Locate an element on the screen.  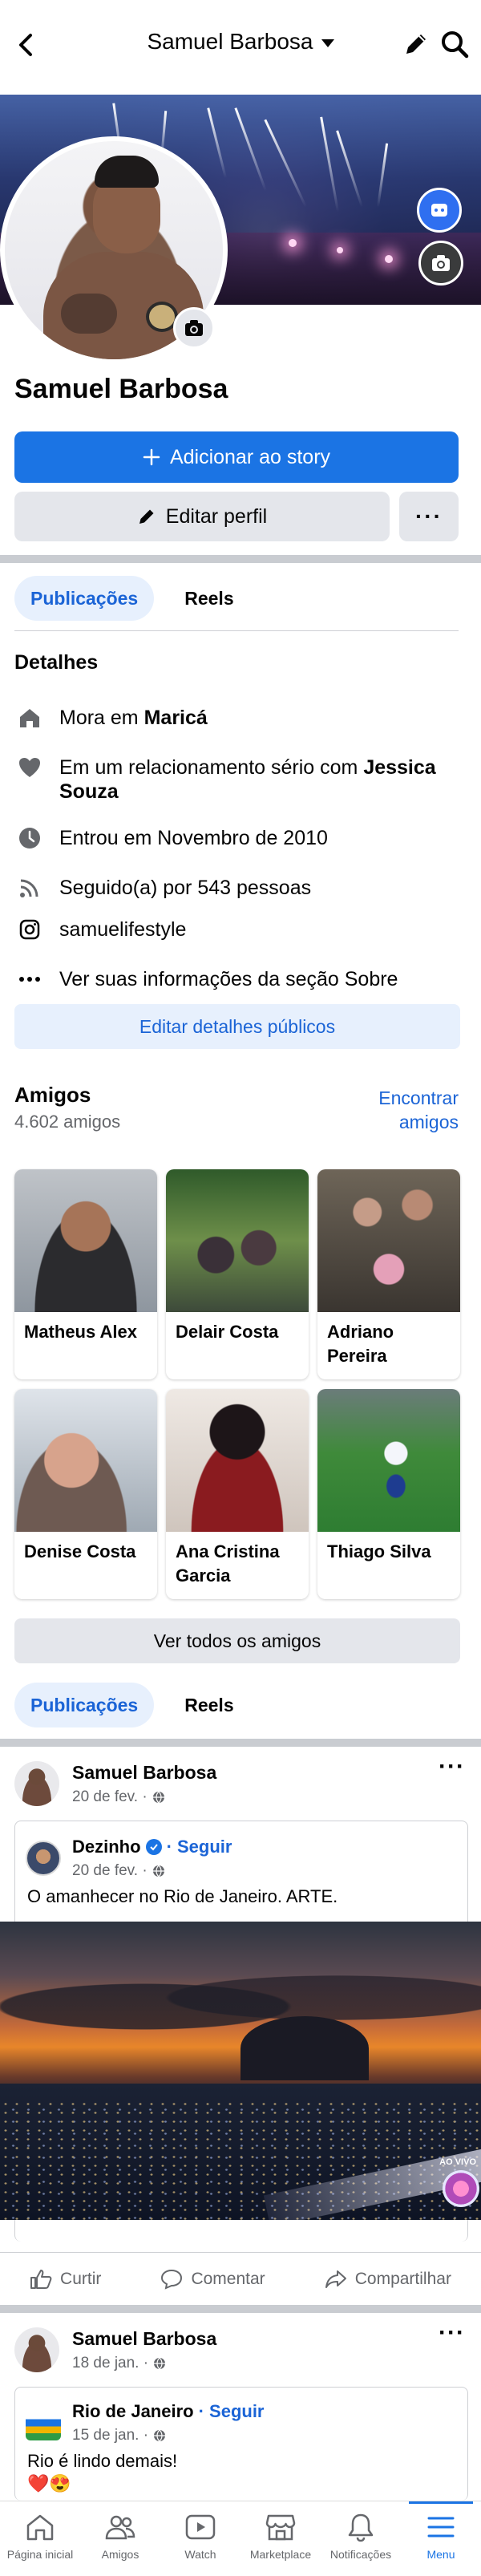
friend-card: Delair Costa is located at coordinates (237, 1274).